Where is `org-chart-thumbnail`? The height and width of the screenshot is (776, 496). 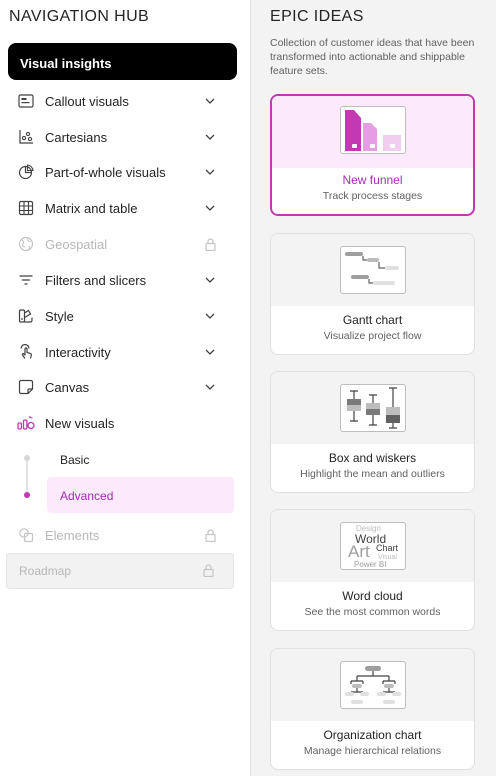 org-chart-thumbnail is located at coordinates (373, 685).